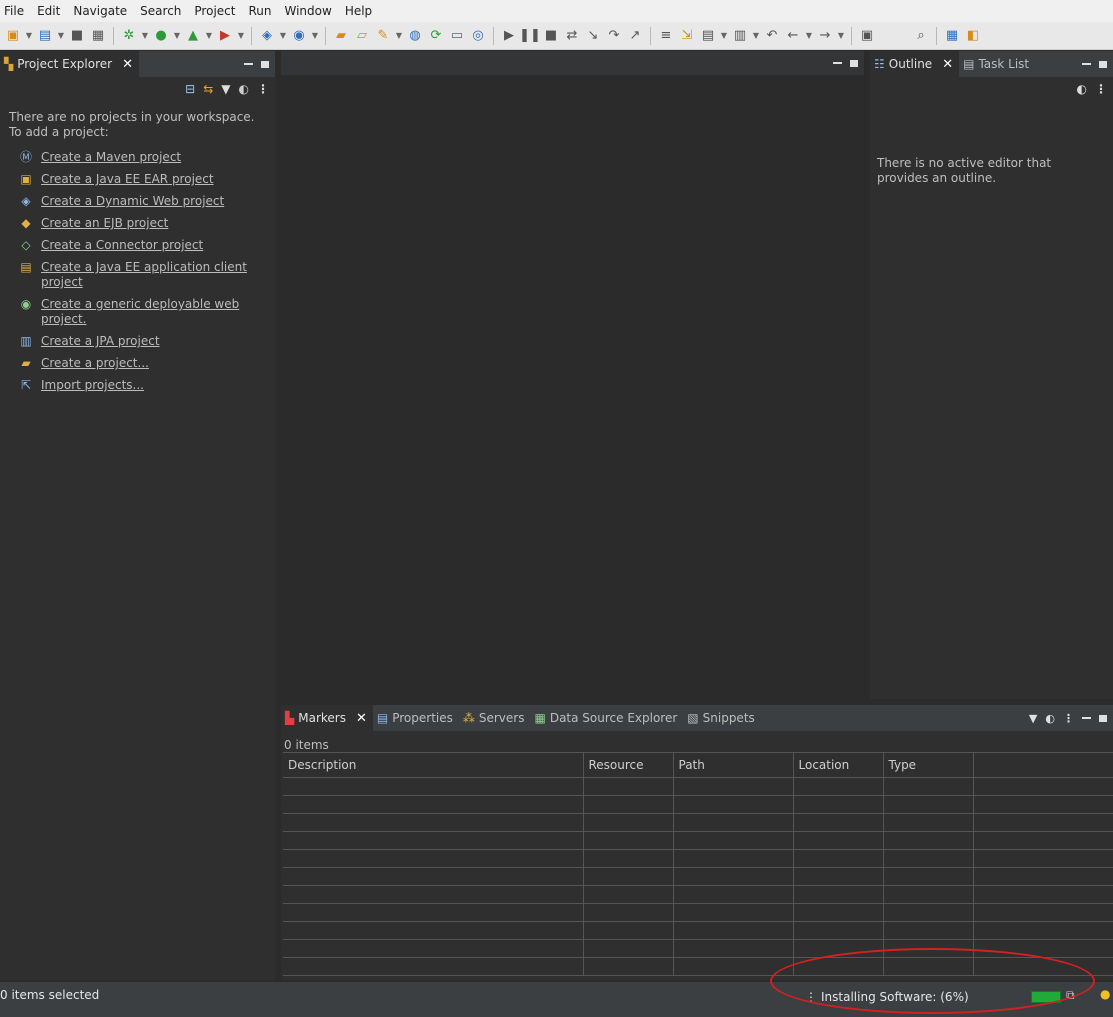  What do you see at coordinates (160, 11) in the screenshot?
I see `menu-search: Search` at bounding box center [160, 11].